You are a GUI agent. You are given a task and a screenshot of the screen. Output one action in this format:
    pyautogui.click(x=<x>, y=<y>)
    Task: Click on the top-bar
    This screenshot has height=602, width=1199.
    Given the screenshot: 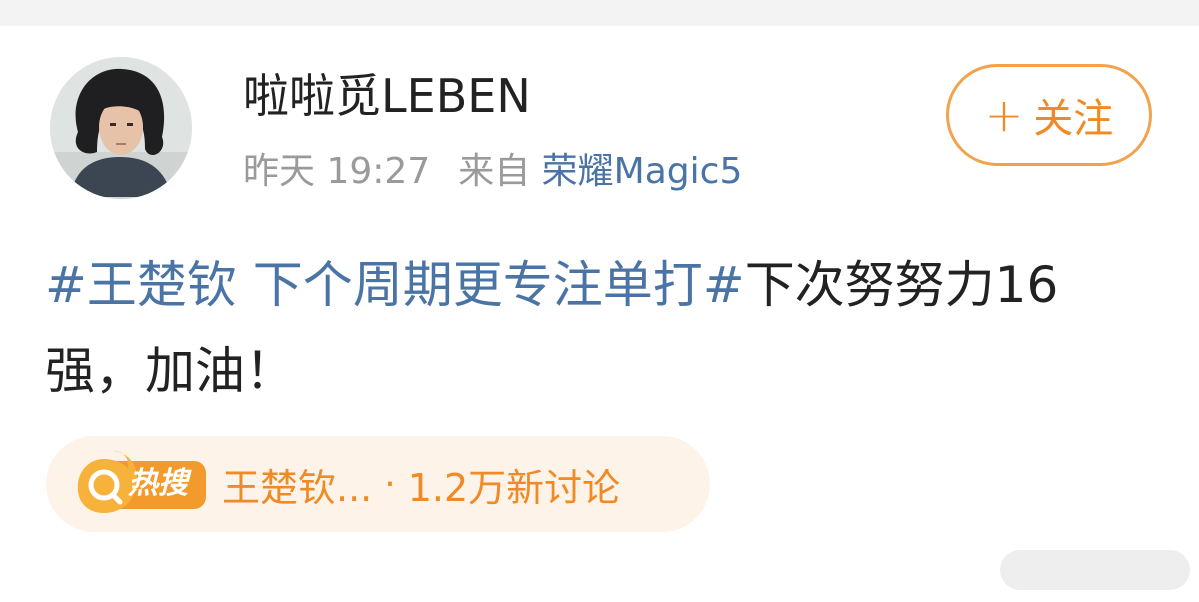 What is the action you would take?
    pyautogui.click(x=599, y=13)
    